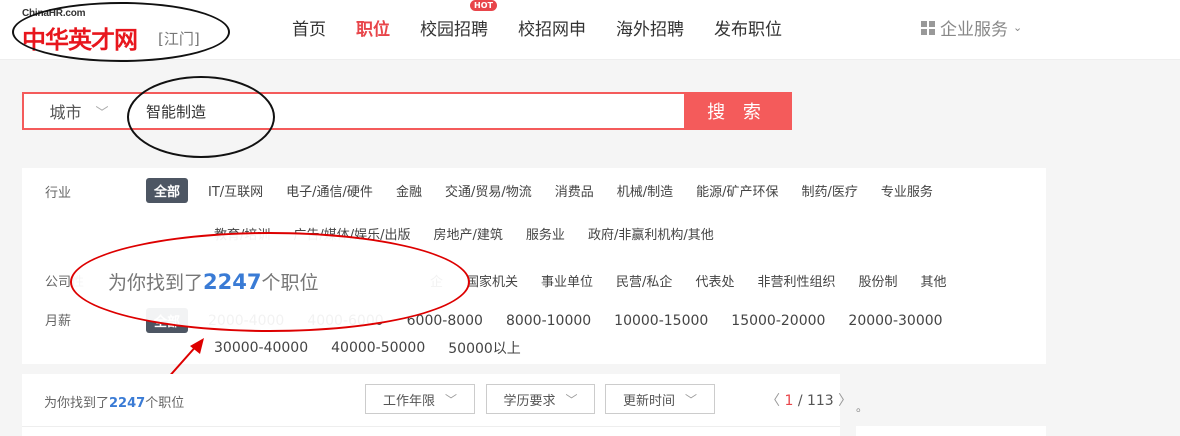 This screenshot has width=1180, height=436. Describe the element at coordinates (951, 431) in the screenshot. I see `side-panel` at that location.